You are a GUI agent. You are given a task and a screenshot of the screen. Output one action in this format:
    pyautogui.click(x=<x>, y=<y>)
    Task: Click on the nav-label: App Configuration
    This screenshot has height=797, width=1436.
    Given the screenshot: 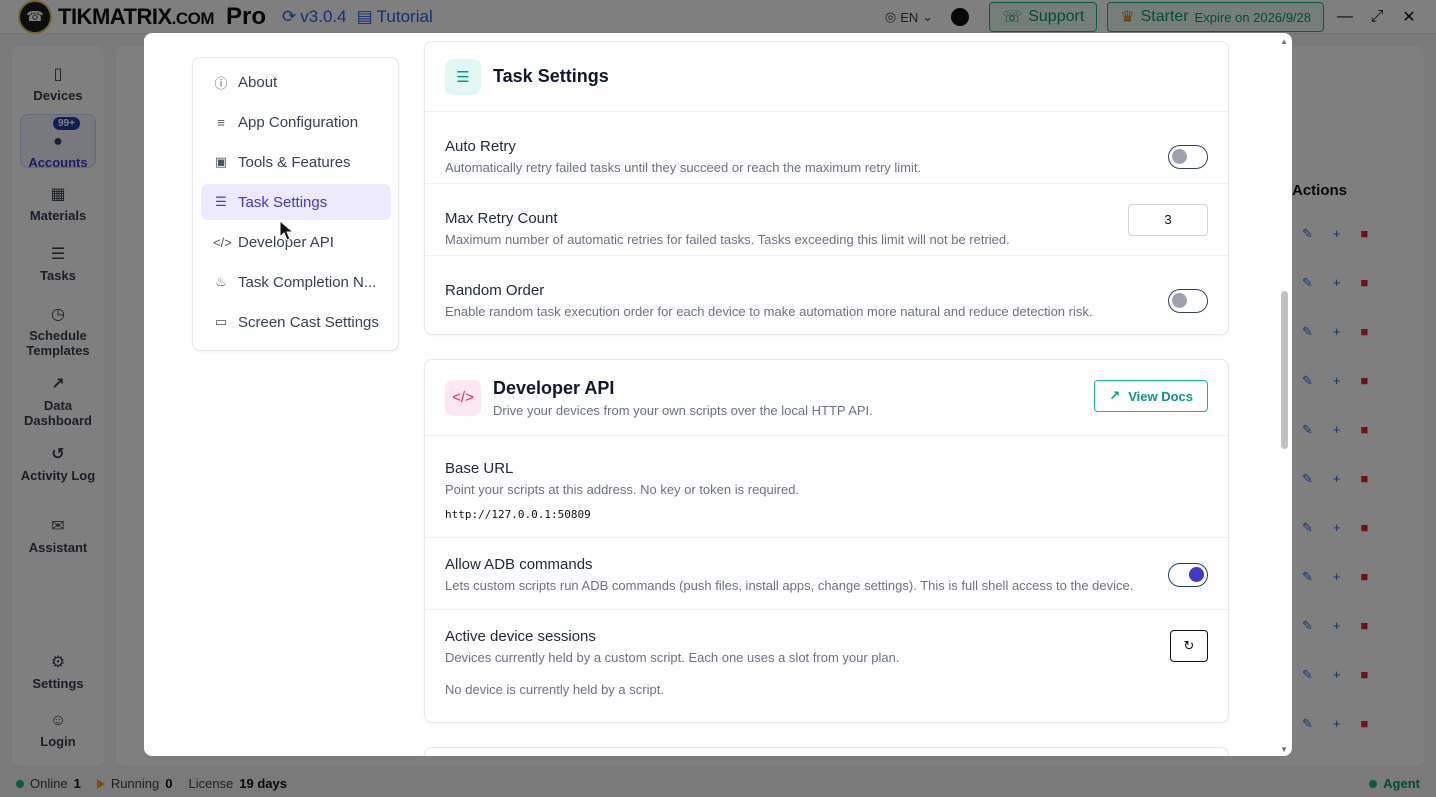 What is the action you would take?
    pyautogui.click(x=298, y=122)
    